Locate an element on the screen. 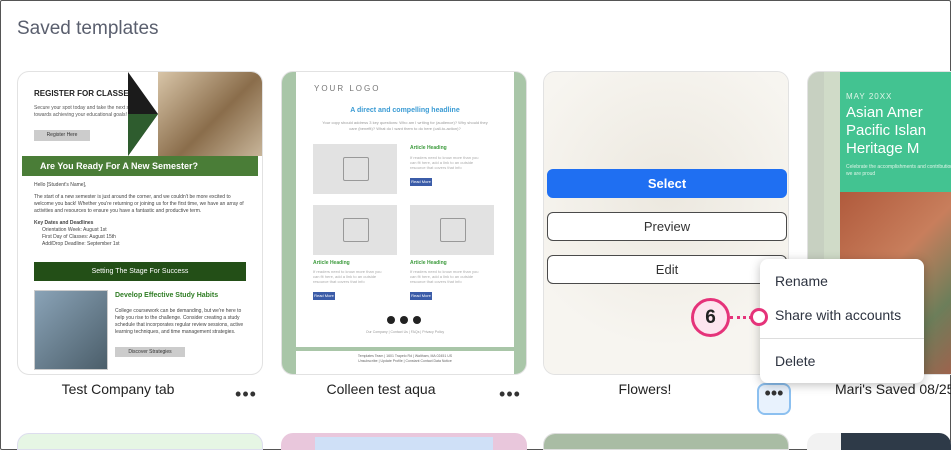  facebook-icon is located at coordinates (391, 320).